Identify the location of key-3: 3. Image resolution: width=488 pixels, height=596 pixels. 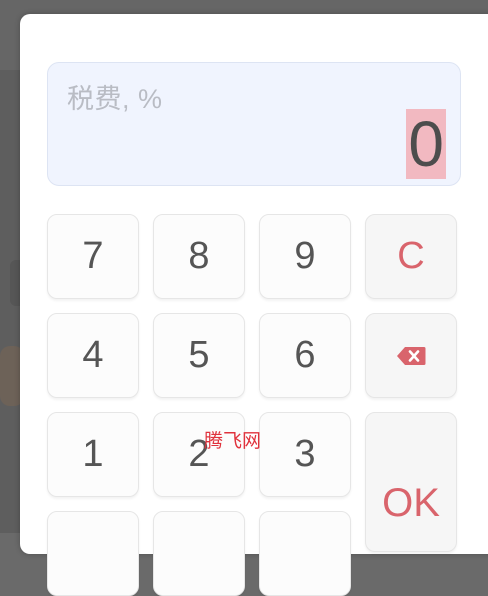
(305, 454).